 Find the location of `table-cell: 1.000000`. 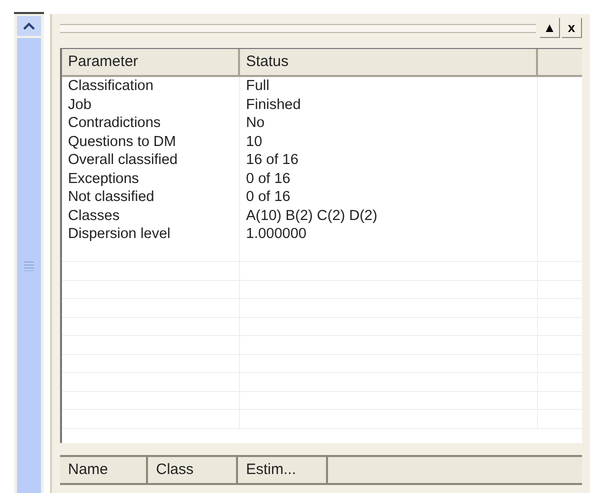

table-cell: 1.000000 is located at coordinates (389, 234).